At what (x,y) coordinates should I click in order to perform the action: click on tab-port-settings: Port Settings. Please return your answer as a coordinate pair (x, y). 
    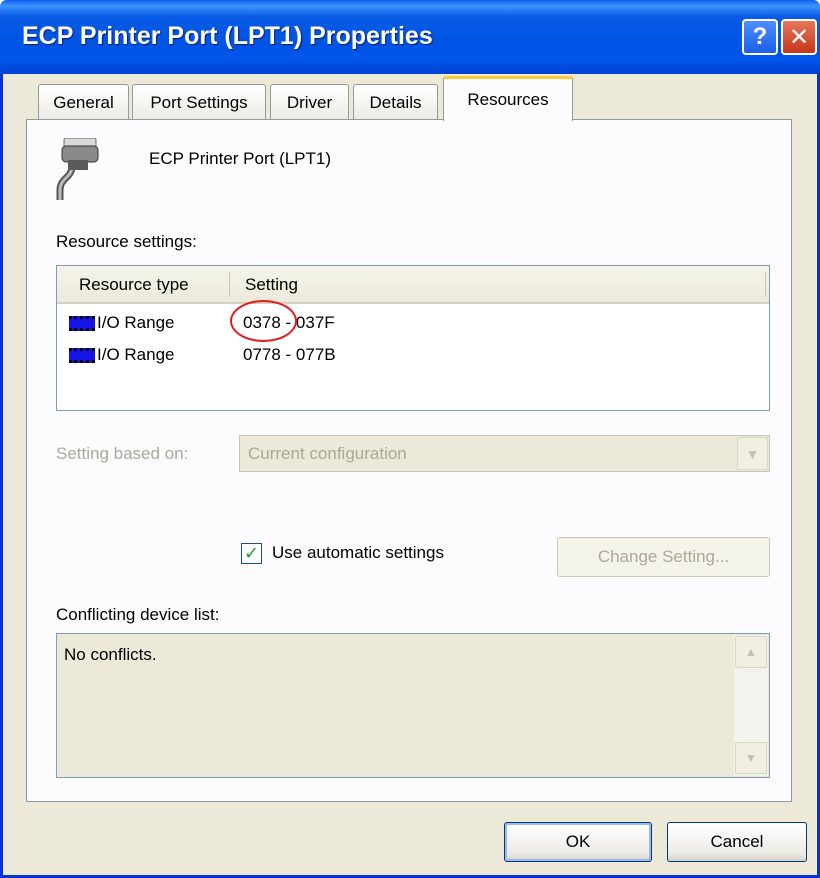
    Looking at the image, I should click on (199, 102).